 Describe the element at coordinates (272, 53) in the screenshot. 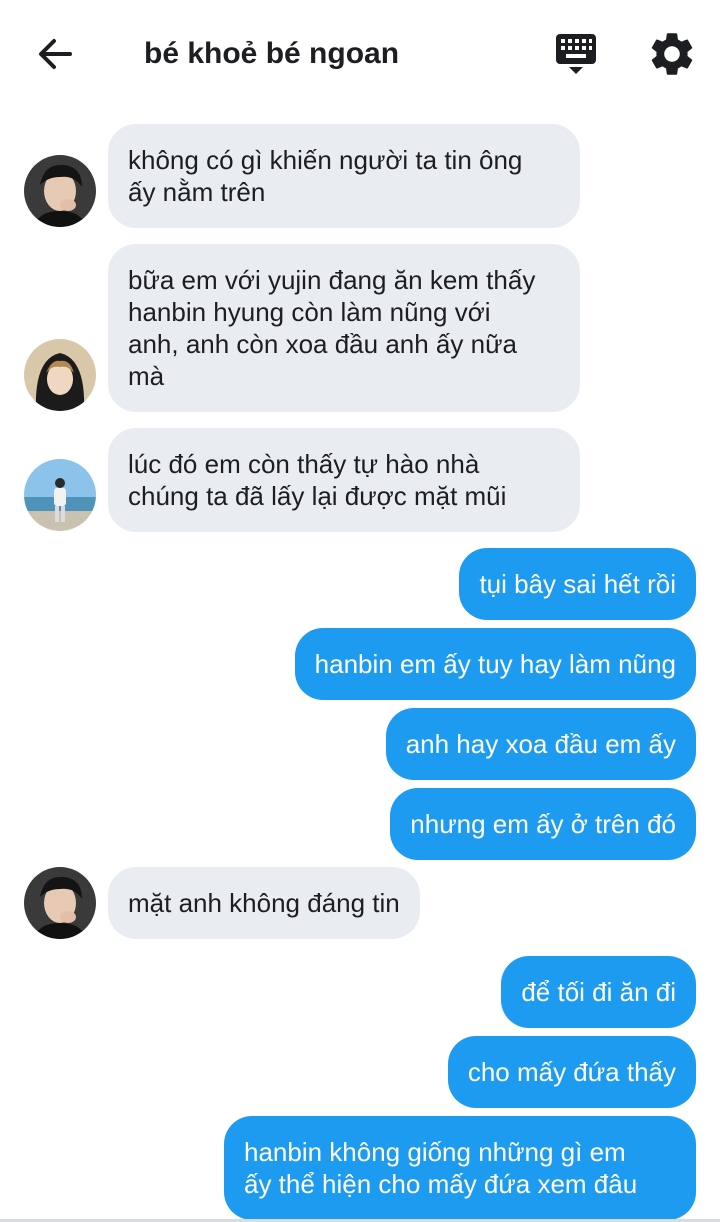

I see `chat-title: bé khoẻ bé ngoan` at that location.